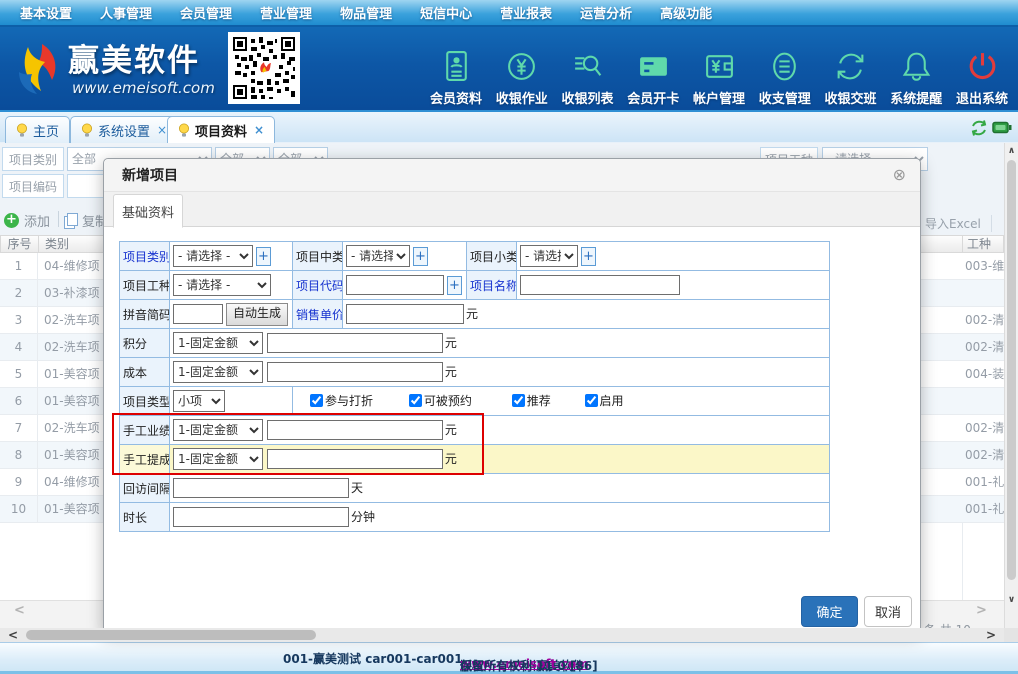 This screenshot has width=1018, height=674. I want to click on menu-item-business: 营业管理, so click(286, 12).